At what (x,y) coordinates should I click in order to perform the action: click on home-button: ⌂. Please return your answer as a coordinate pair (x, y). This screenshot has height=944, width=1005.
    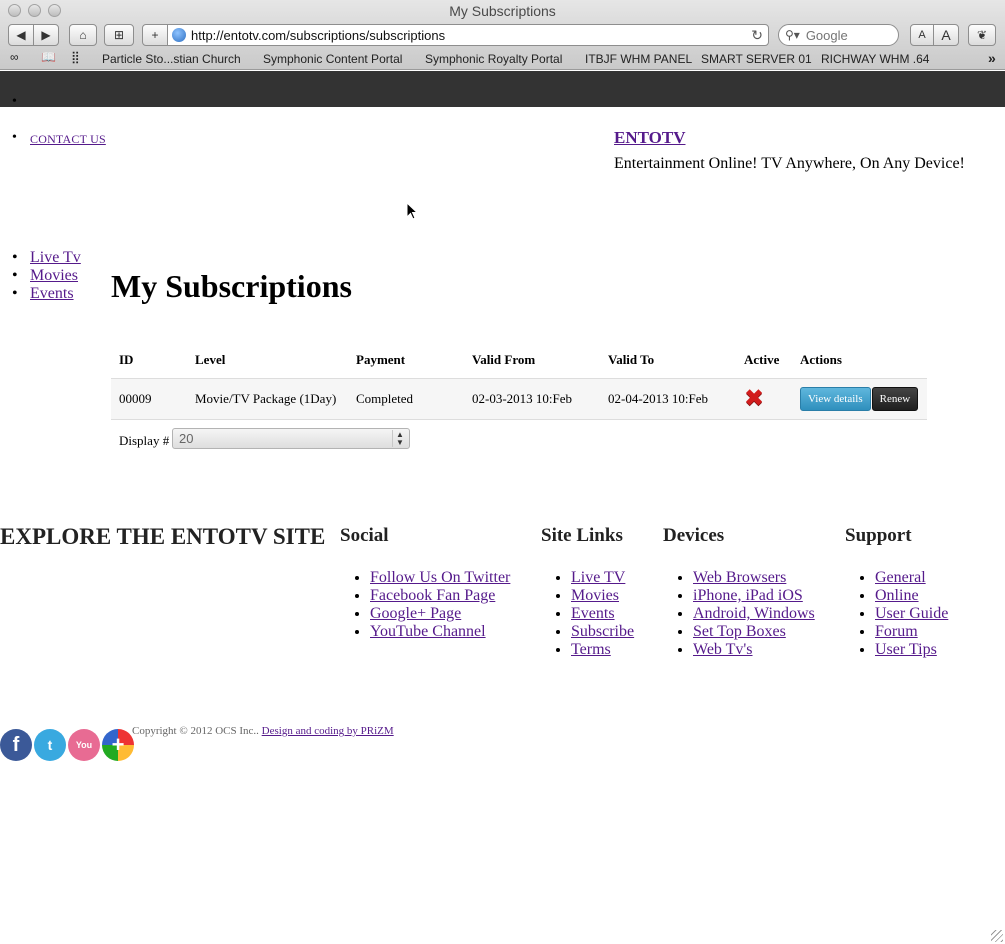
    Looking at the image, I should click on (83, 35).